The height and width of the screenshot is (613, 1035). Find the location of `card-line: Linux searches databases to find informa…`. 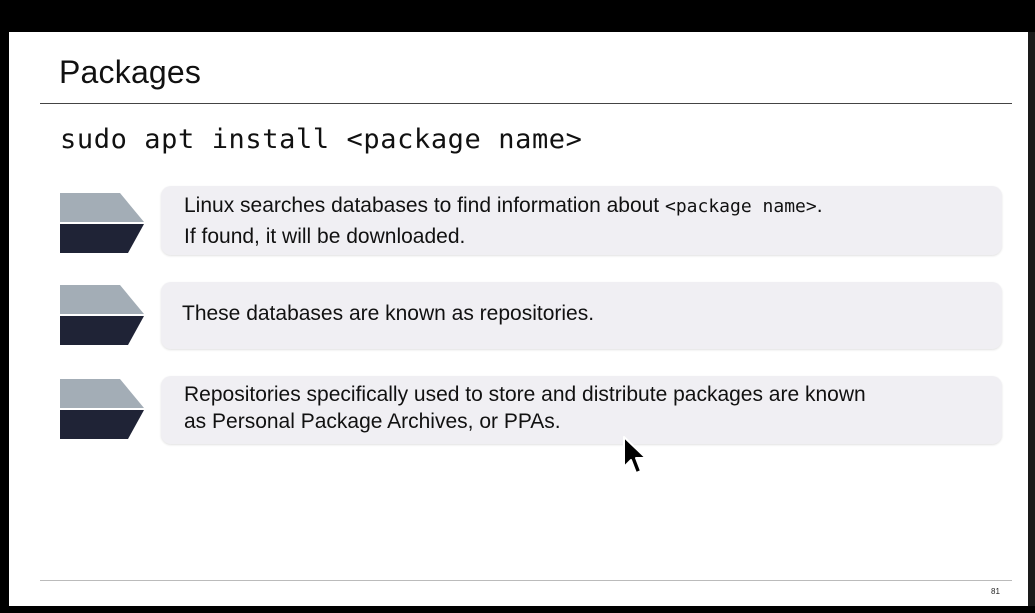

card-line: Linux searches databases to find informa… is located at coordinates (593, 206).